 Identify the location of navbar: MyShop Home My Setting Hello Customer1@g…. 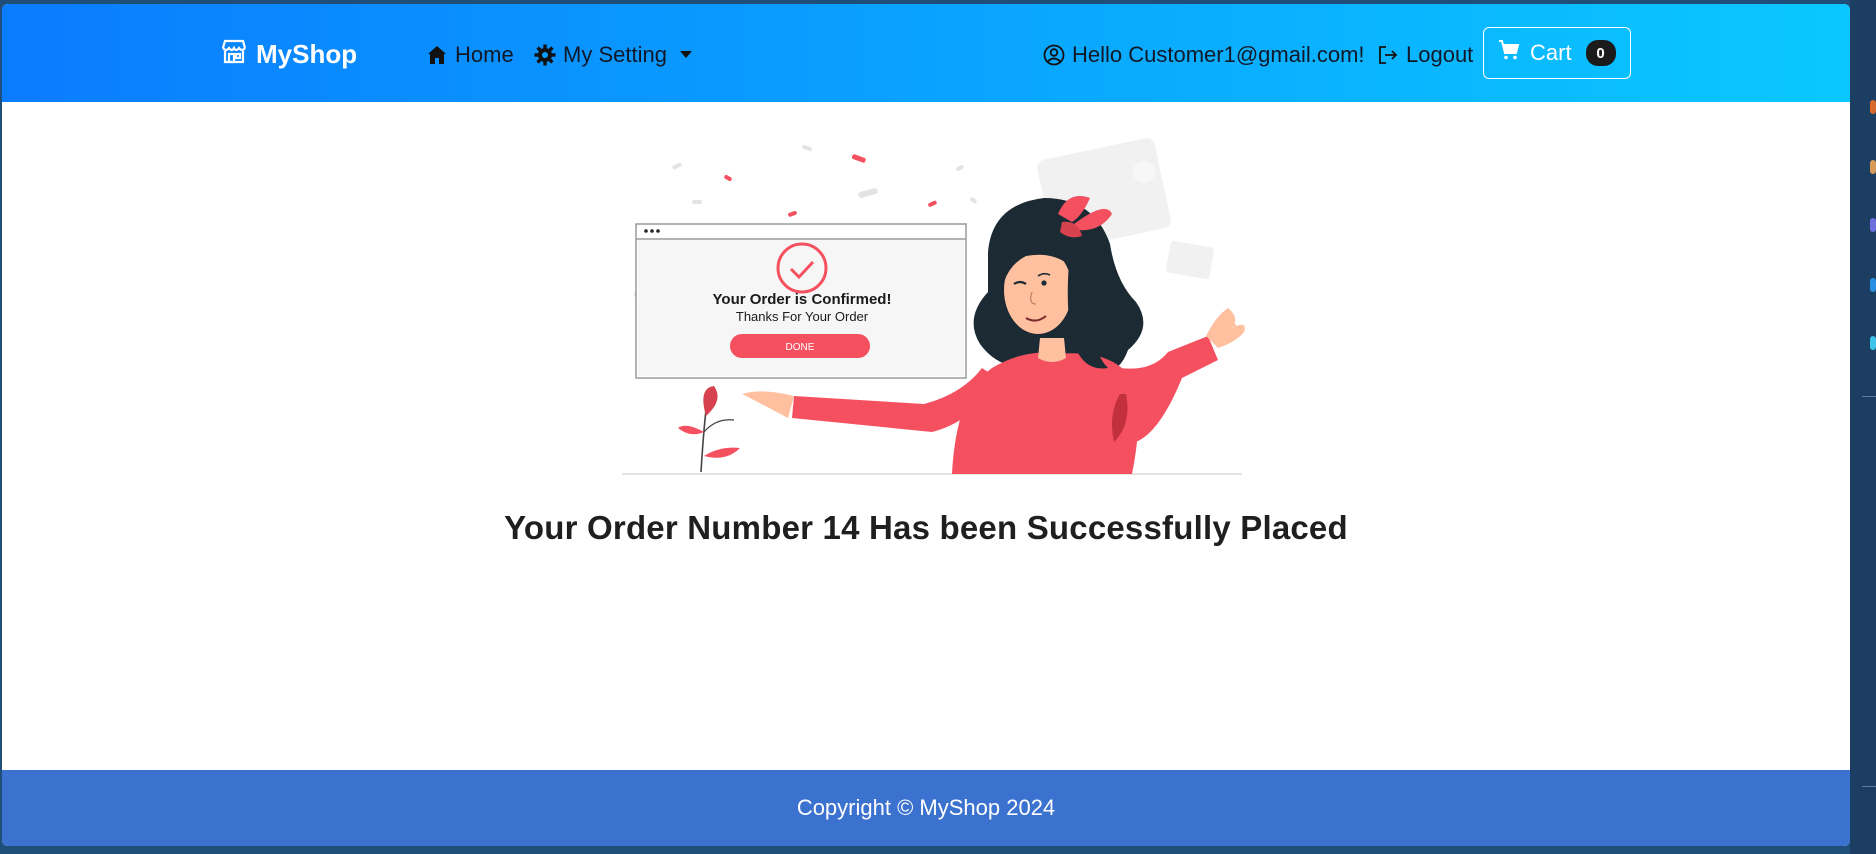
(926, 53).